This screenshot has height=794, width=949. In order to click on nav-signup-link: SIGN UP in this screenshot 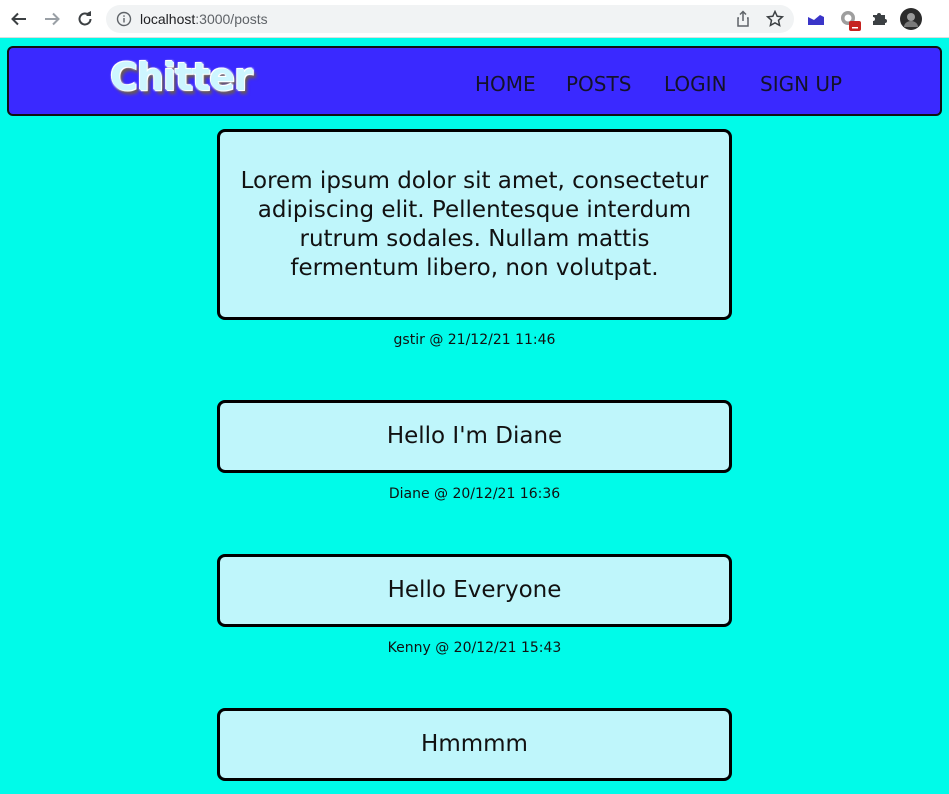, I will do `click(801, 84)`.